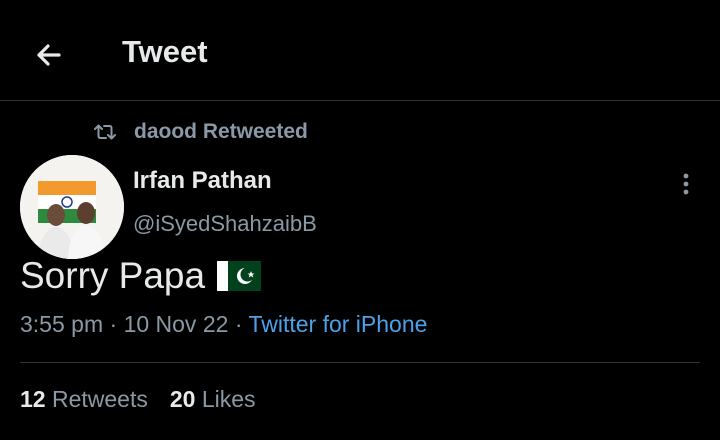  What do you see at coordinates (33, 399) in the screenshot?
I see `retweets-count: 12` at bounding box center [33, 399].